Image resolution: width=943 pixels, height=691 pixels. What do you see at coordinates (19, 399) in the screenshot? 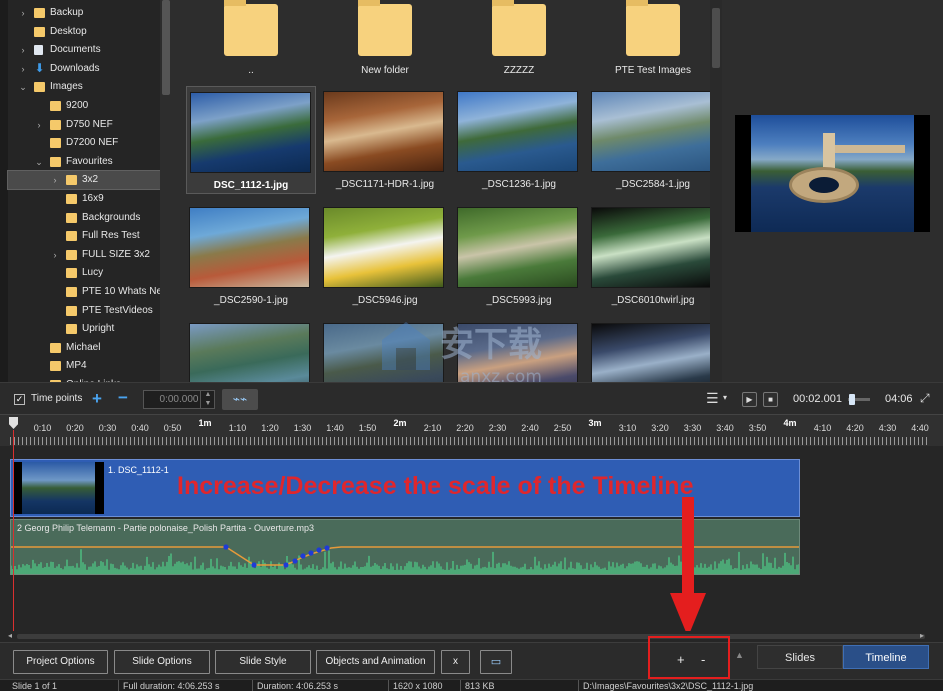
I see `time-points-checkbox: ✓` at bounding box center [19, 399].